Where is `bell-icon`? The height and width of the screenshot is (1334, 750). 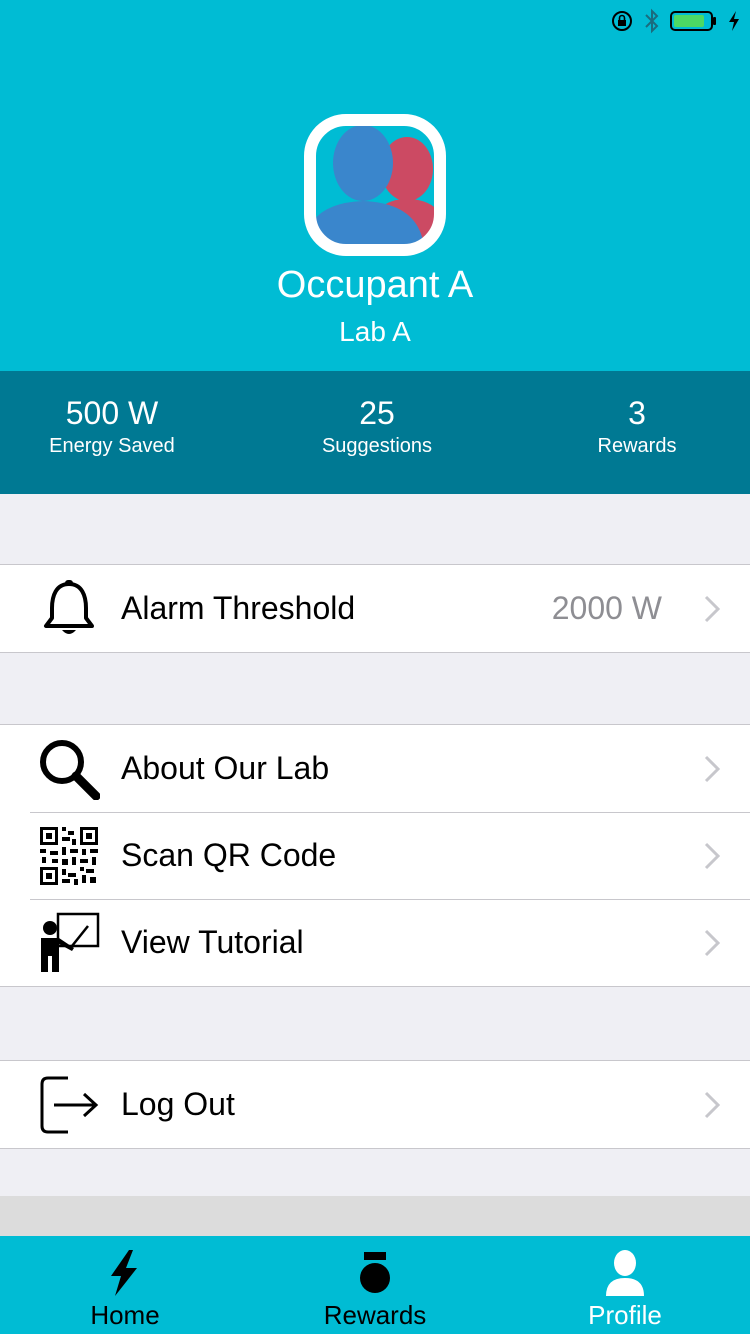 bell-icon is located at coordinates (69, 607).